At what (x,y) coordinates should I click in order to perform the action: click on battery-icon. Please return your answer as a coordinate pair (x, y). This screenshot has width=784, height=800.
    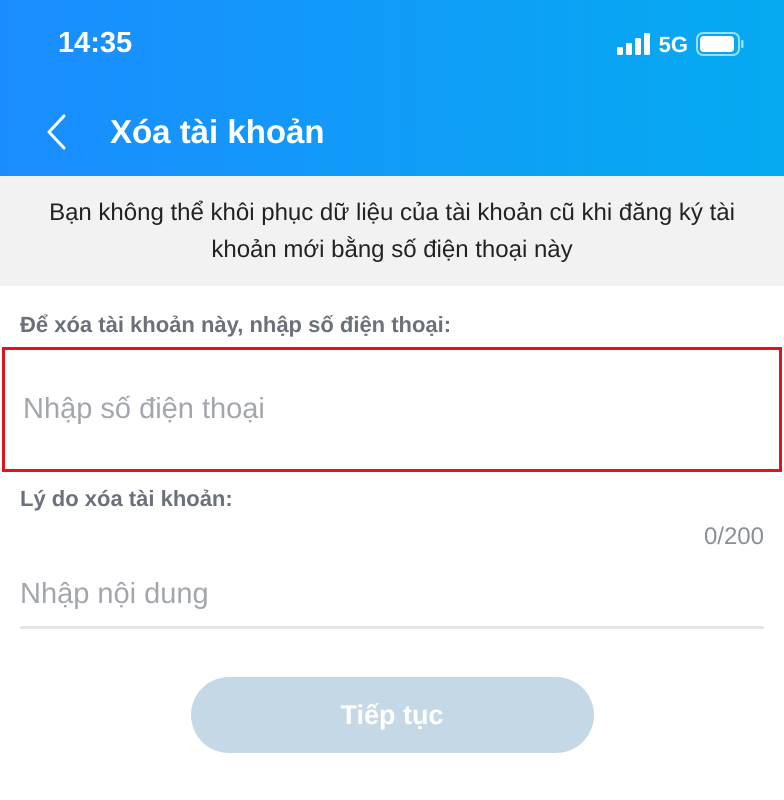
    Looking at the image, I should click on (720, 44).